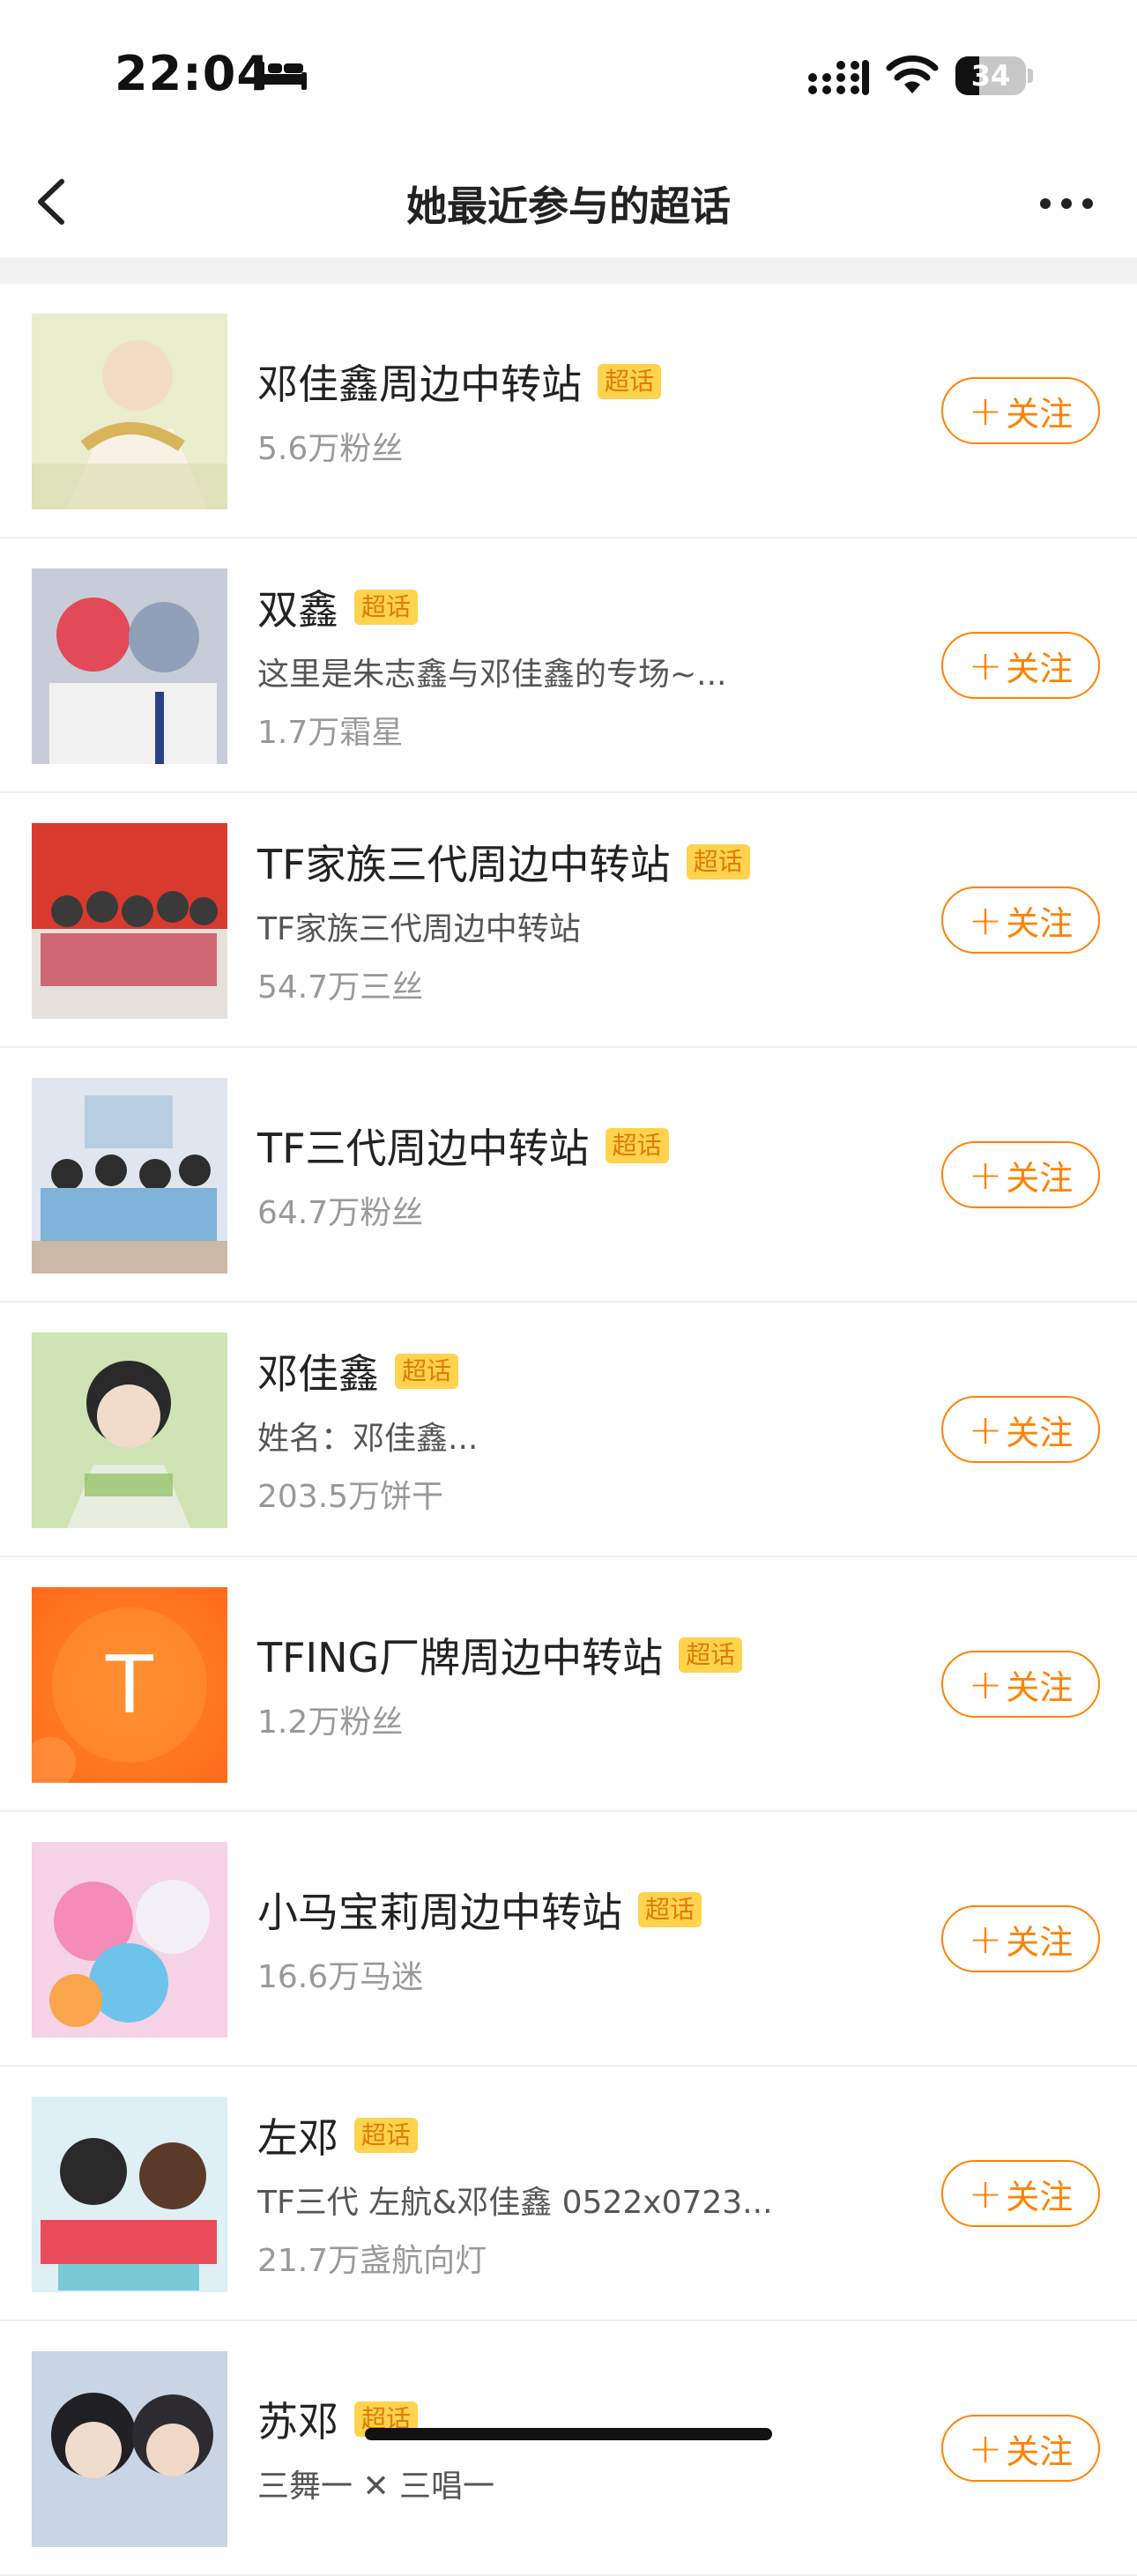 Image resolution: width=1137 pixels, height=2576 pixels. I want to click on svg-text: T, so click(130, 1684).